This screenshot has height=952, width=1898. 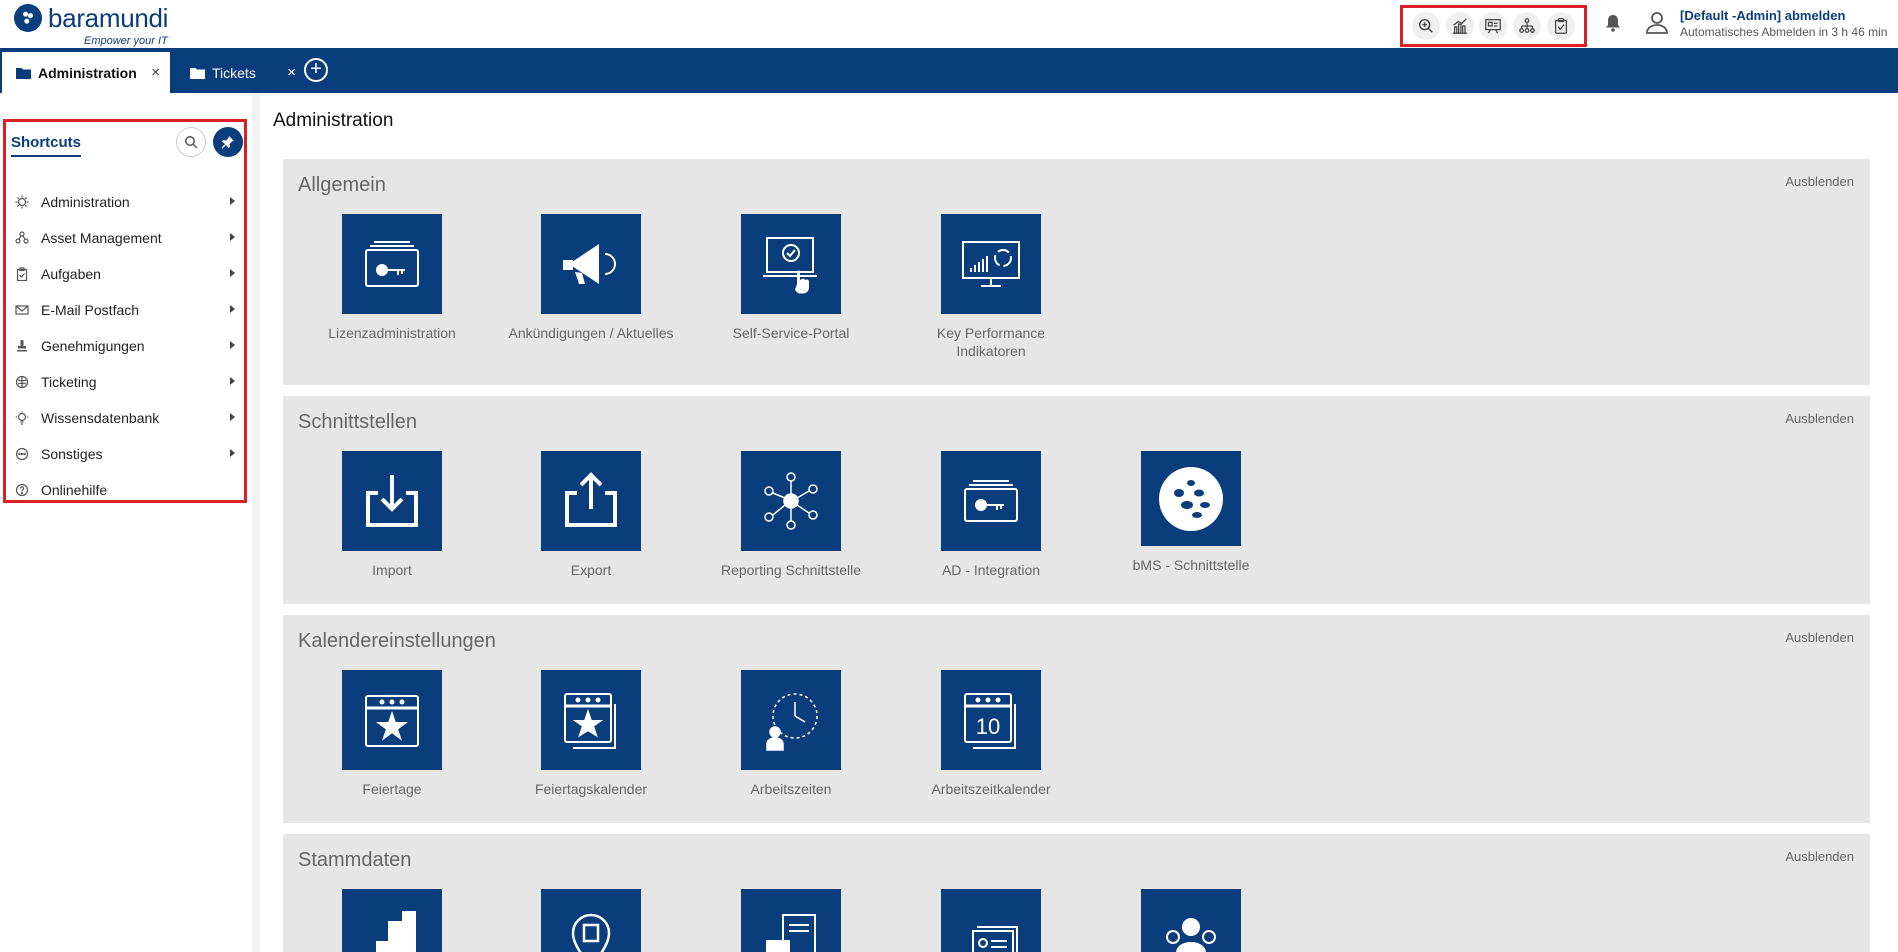 I want to click on pin-button, so click(x=228, y=142).